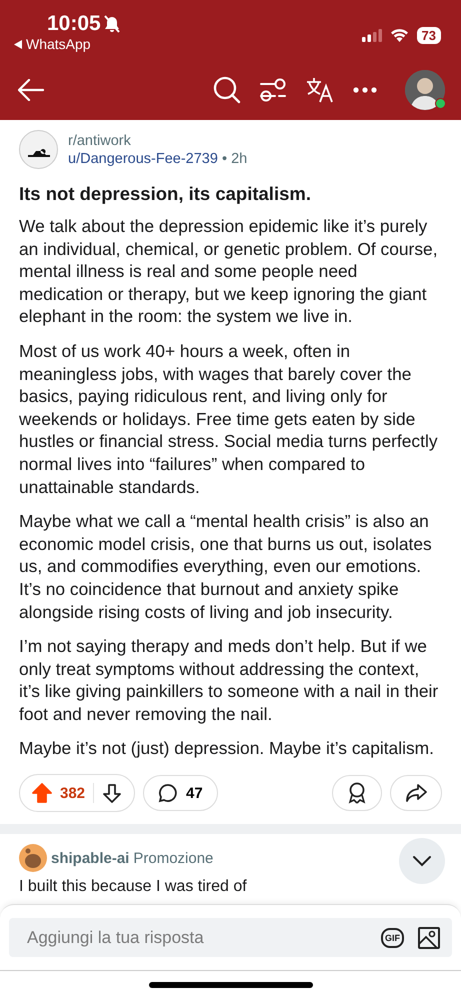 The image size is (461, 1000). Describe the element at coordinates (229, 419) in the screenshot. I see `post-paragraph: Most of us work 40+ hours a week, often in meaningless jobs, with wages that barely cover the basics, paying ridiculous rent, and living only for weekends or holidays. Free time gets eaten by side hustles or financial stress. Social media turns perfectly normal lives into “failures” when compared to unattainable standards.` at that location.